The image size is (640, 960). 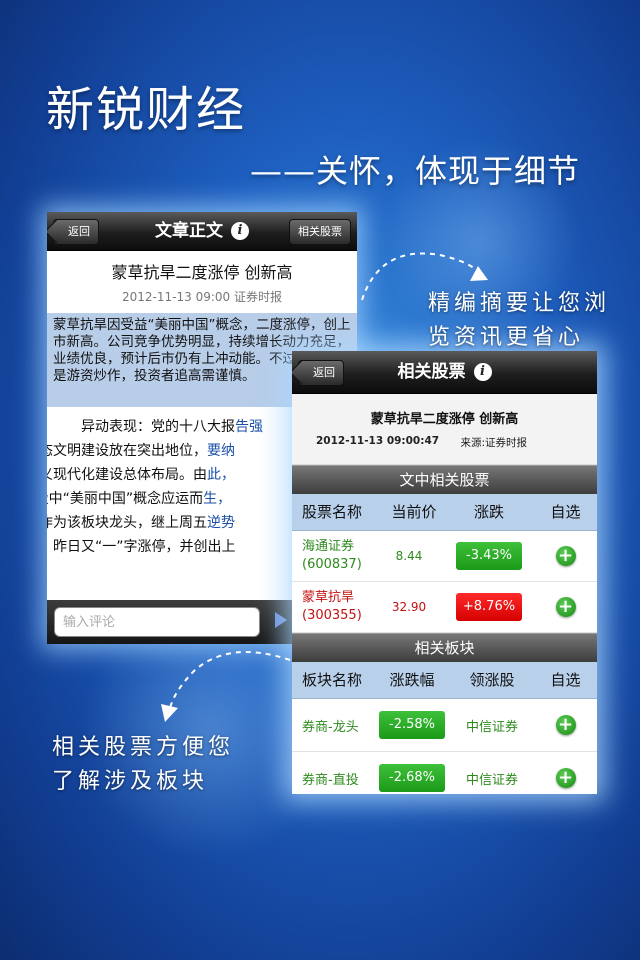 I want to click on caption-related-stocks: 相关股票方便您 了解涉及板块, so click(x=143, y=764).